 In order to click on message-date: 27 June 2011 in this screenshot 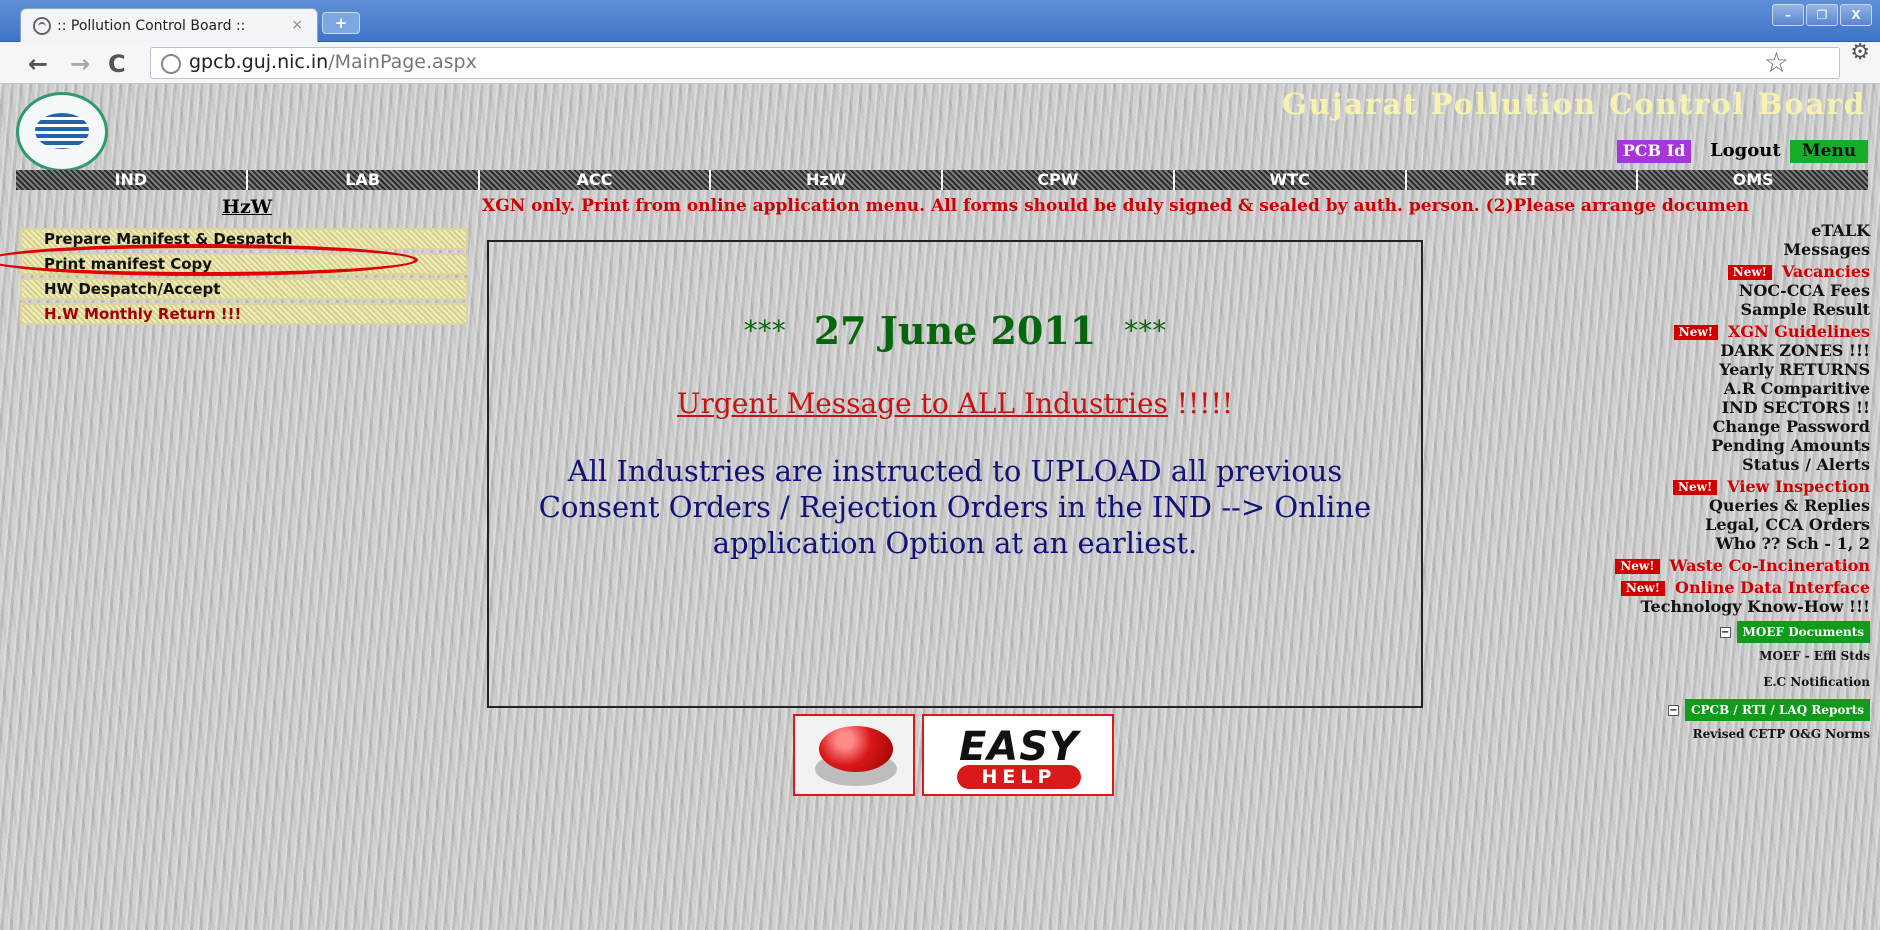, I will do `click(955, 330)`.